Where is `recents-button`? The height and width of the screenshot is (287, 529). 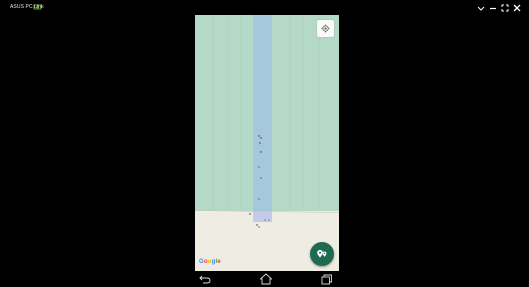 recents-button is located at coordinates (327, 279).